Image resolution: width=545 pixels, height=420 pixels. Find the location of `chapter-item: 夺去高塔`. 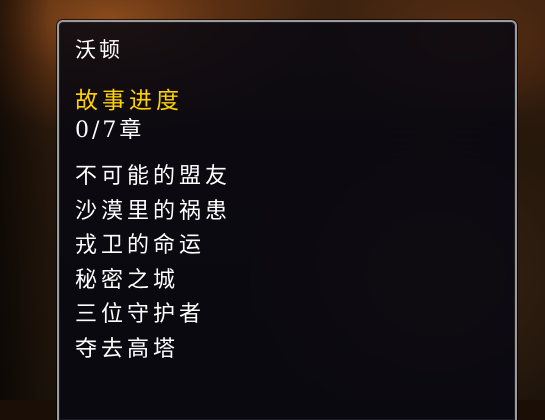

chapter-item: 夺去高塔 is located at coordinates (127, 349).